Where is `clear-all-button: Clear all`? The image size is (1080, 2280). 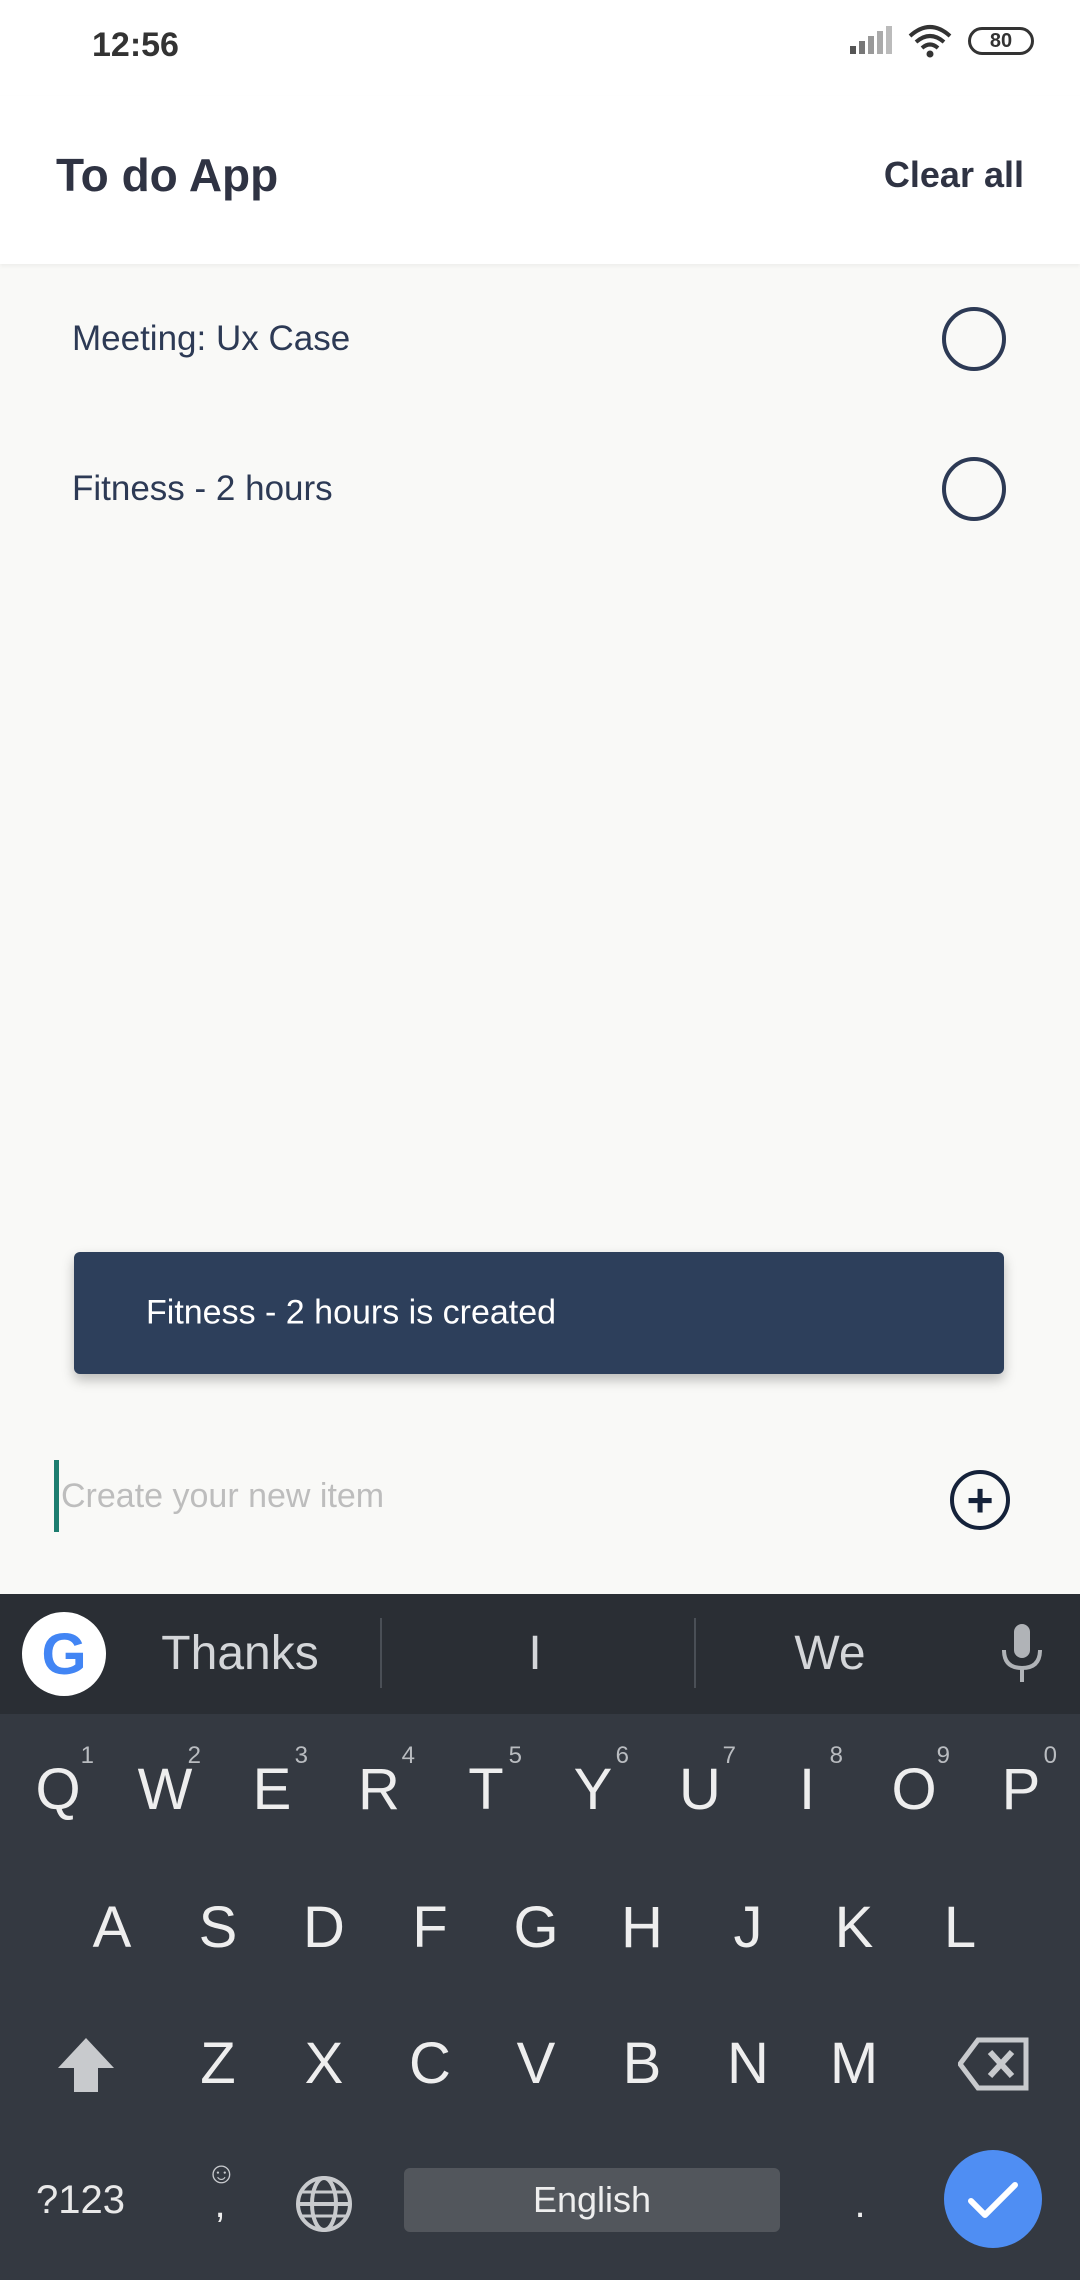
clear-all-button: Clear all is located at coordinates (954, 175).